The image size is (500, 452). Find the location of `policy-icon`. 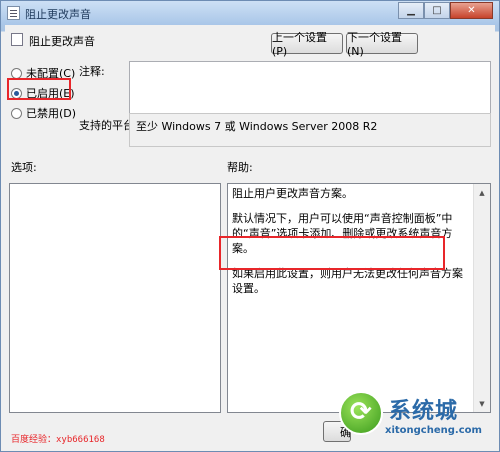

policy-icon is located at coordinates (13, 13).